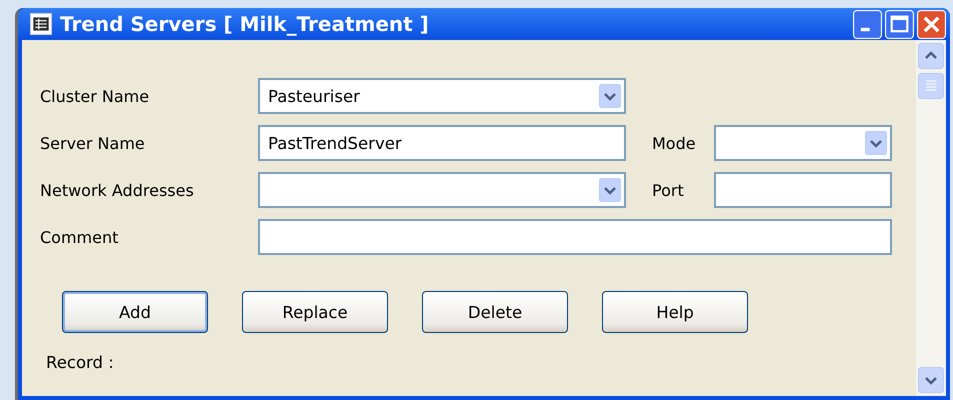 This screenshot has width=953, height=400. I want to click on minimize-button, so click(867, 24).